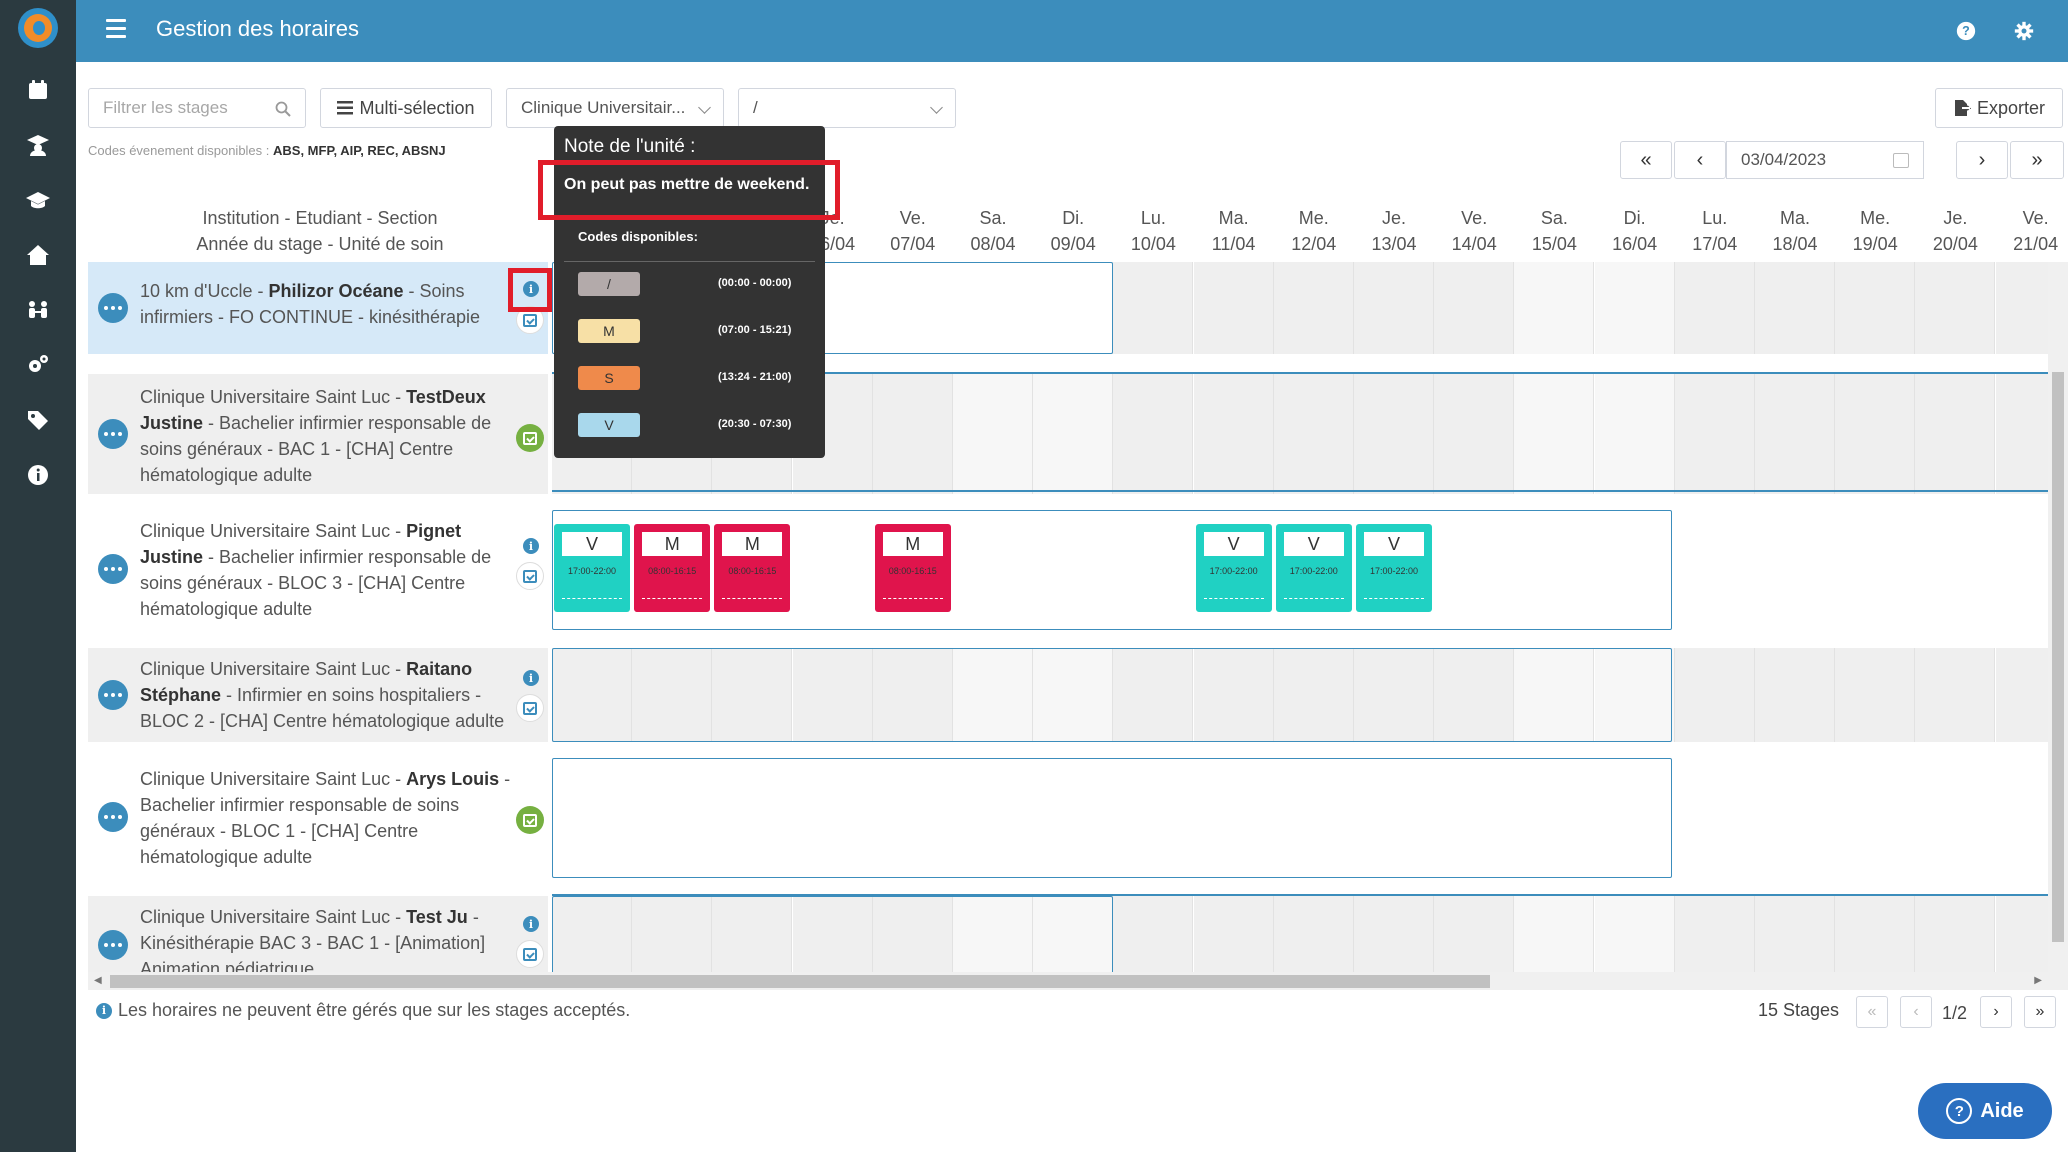 The width and height of the screenshot is (2068, 1152). I want to click on info-nav-icon, so click(38, 475).